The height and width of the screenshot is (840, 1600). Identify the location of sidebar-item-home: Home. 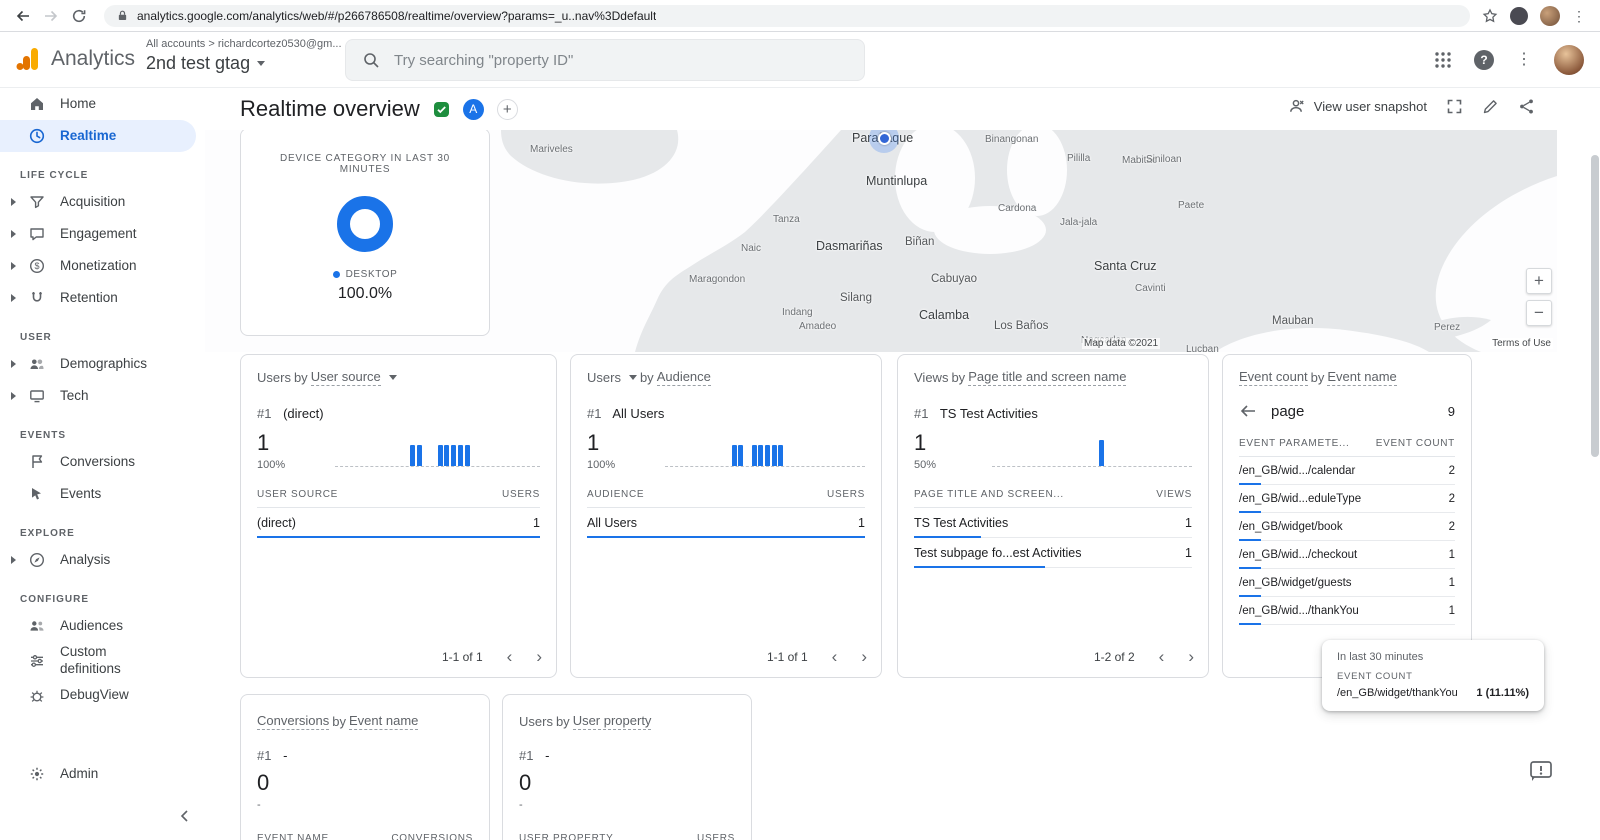
(102, 104).